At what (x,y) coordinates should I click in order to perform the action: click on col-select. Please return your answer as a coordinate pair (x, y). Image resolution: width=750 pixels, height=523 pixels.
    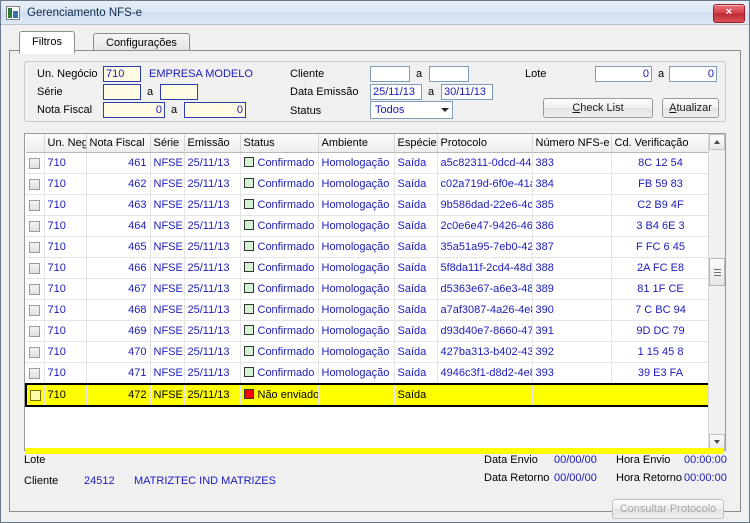
    Looking at the image, I should click on (35, 143).